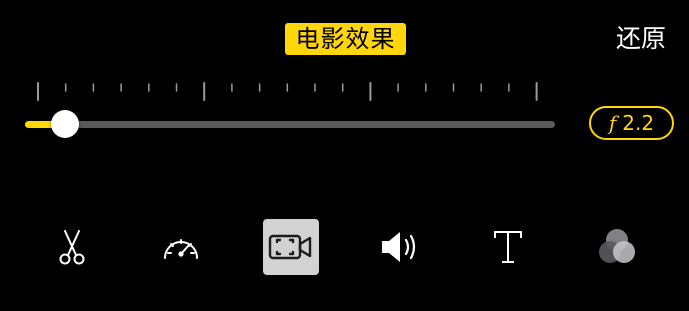 The width and height of the screenshot is (689, 311). Describe the element at coordinates (612, 123) in the screenshot. I see `f-stop-symbol: f` at that location.